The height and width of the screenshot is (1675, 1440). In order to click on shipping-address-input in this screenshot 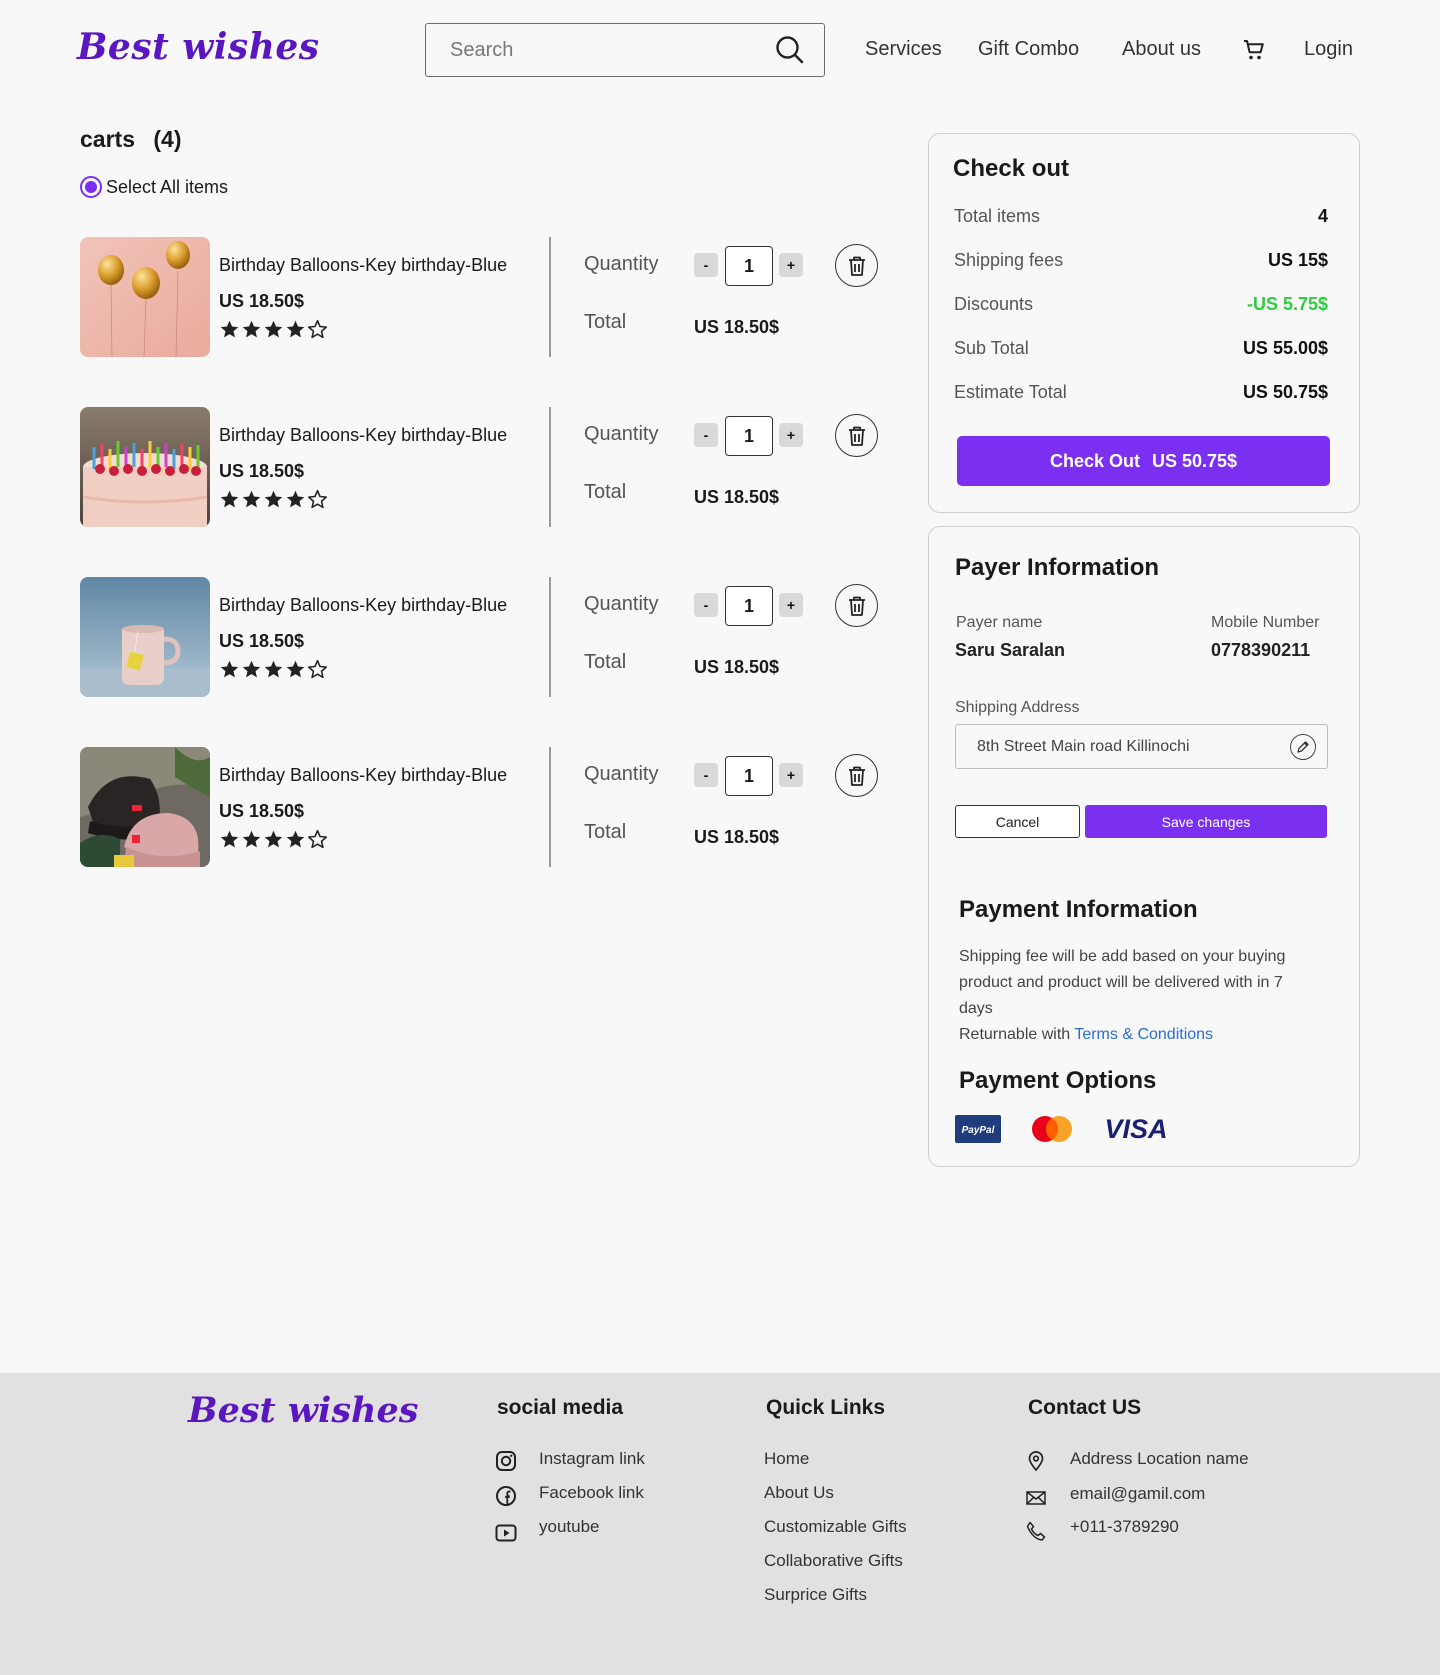, I will do `click(1123, 746)`.